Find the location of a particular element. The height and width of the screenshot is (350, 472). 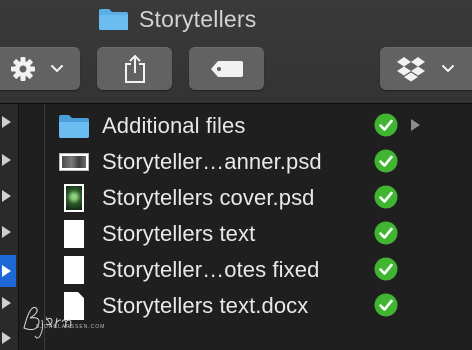

list-item: Storytellers text.docx is located at coordinates (260, 306).